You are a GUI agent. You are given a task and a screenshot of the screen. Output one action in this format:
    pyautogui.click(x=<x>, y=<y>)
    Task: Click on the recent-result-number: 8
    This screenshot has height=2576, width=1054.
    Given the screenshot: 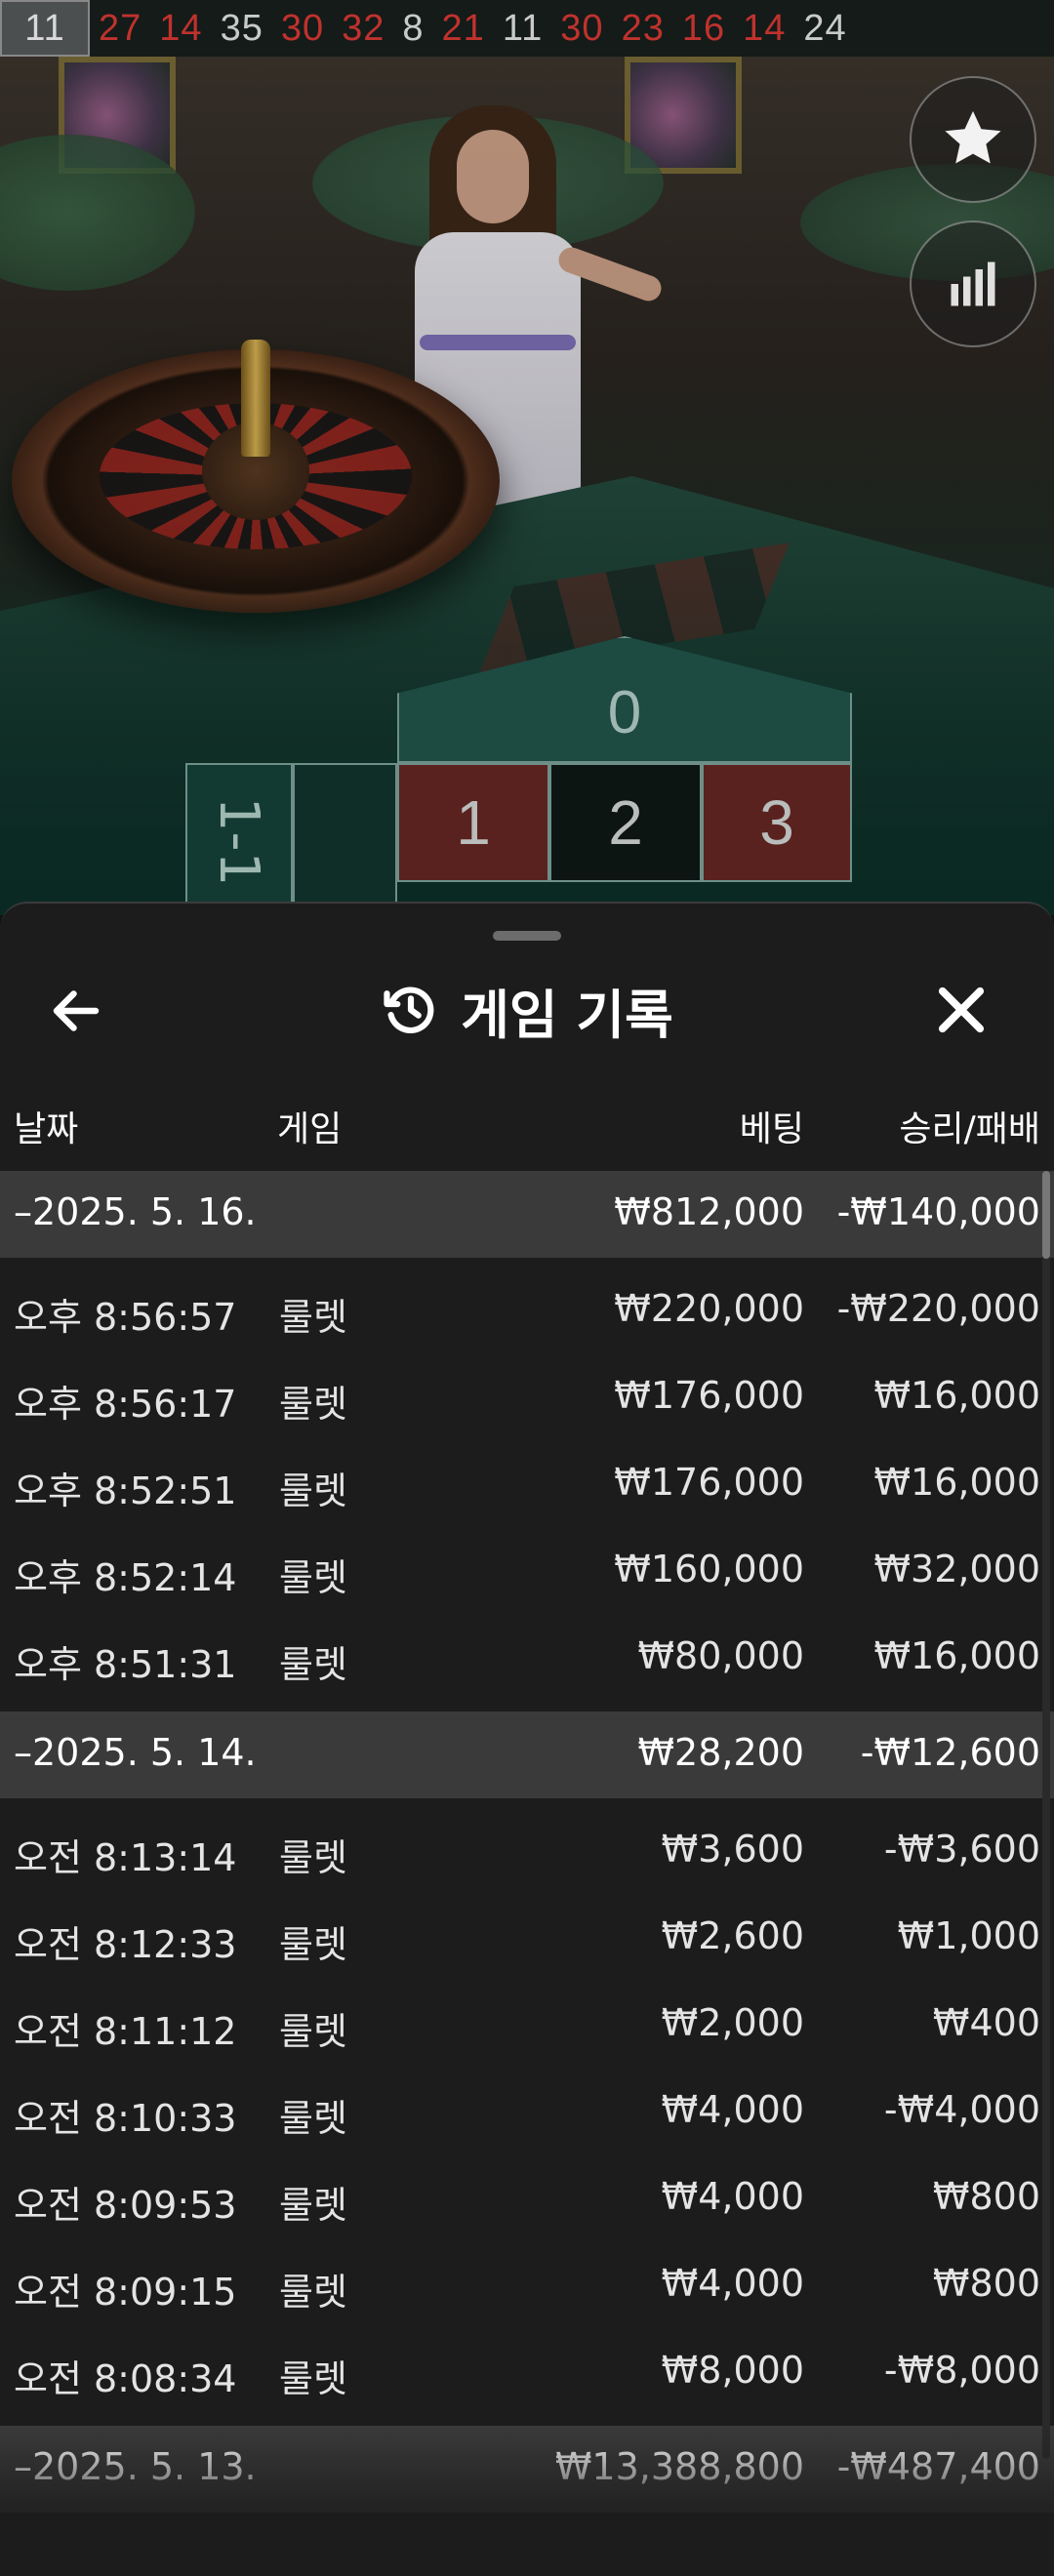 What is the action you would take?
    pyautogui.click(x=413, y=28)
    